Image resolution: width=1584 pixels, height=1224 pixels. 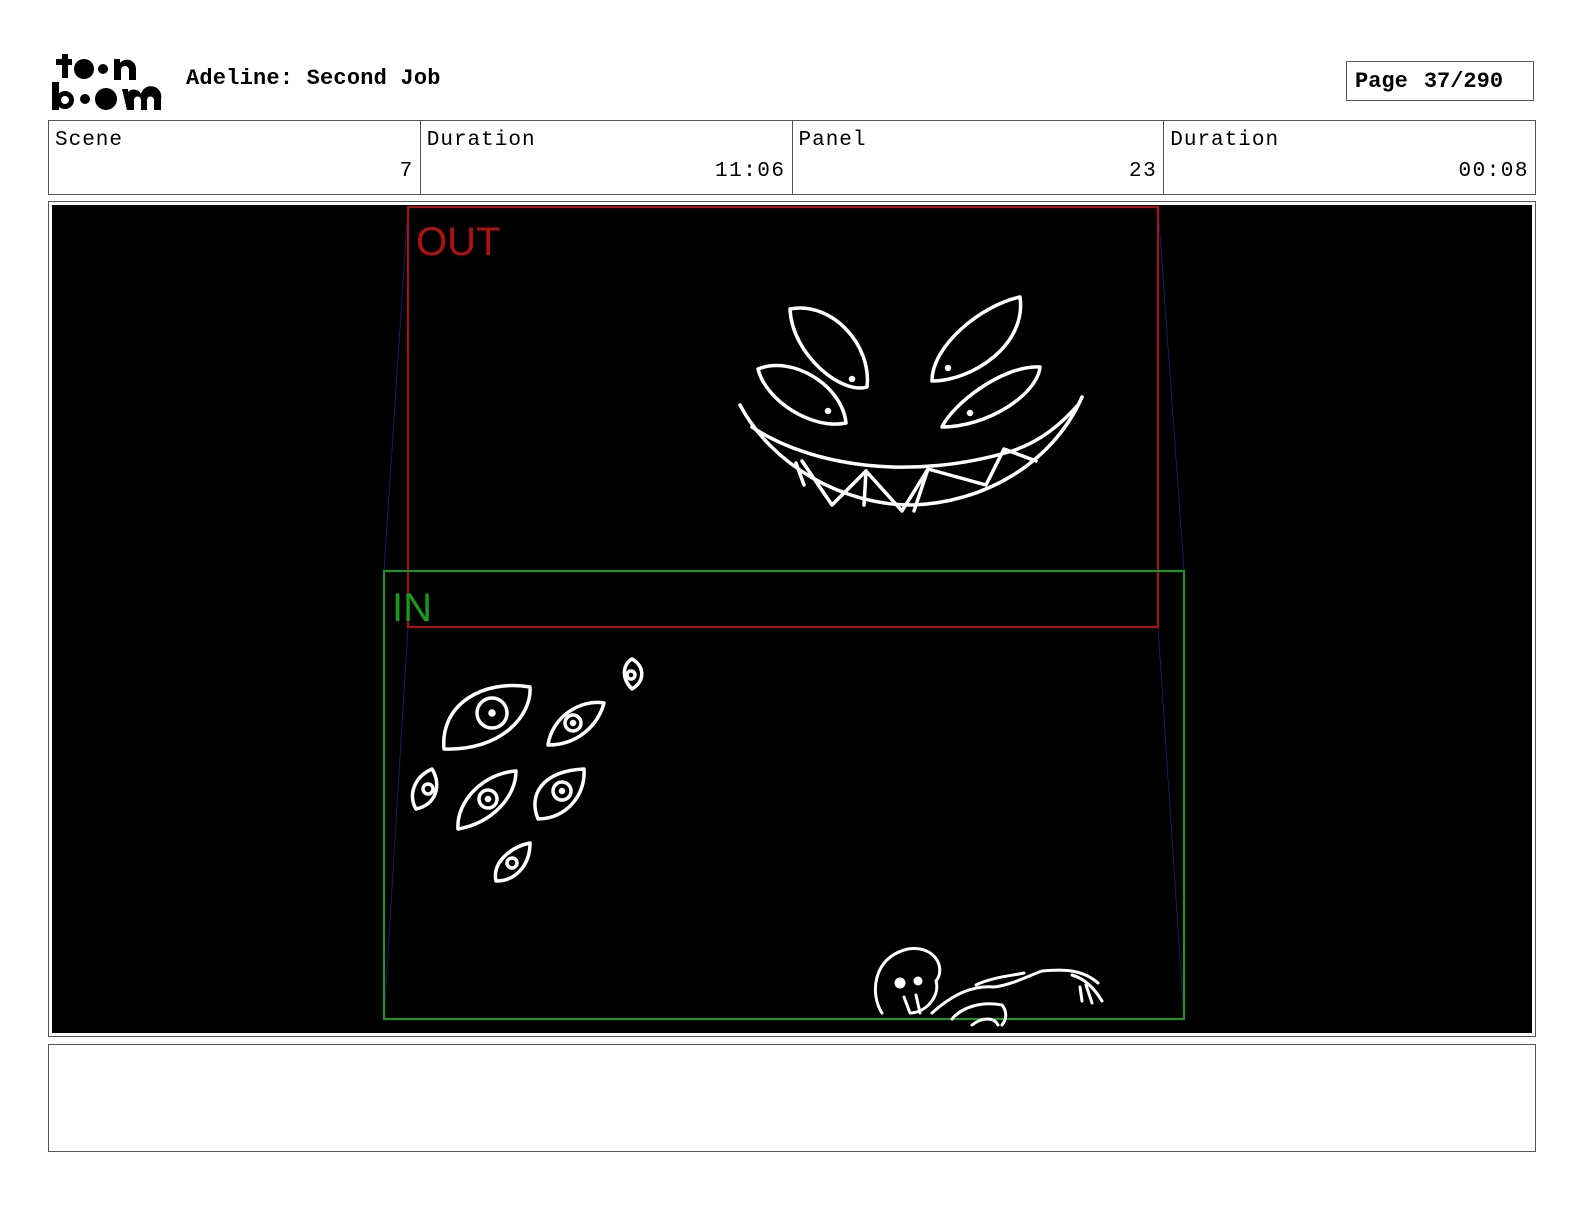 What do you see at coordinates (792, 1098) in the screenshot?
I see `panel-notes-box` at bounding box center [792, 1098].